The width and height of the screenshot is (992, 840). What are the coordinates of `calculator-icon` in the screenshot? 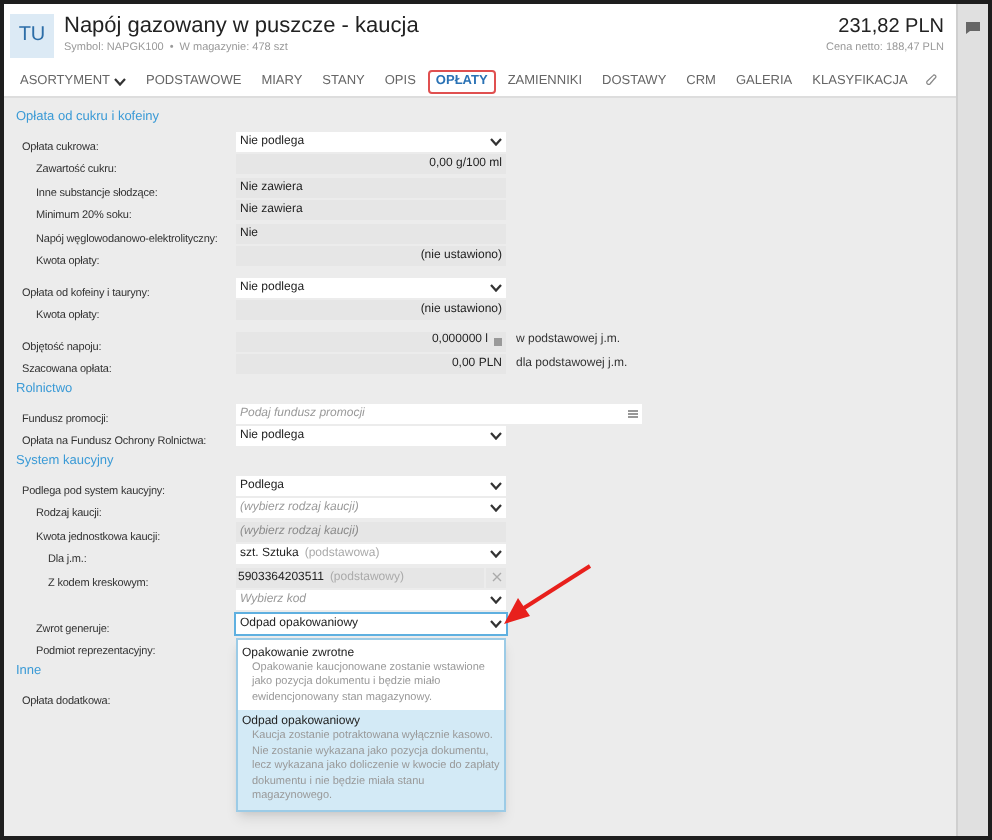 It's located at (498, 341).